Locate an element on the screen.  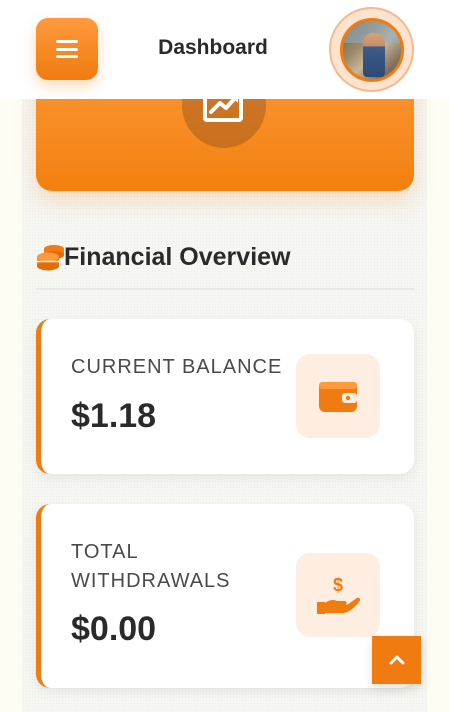
page-title: Dashboard is located at coordinates (213, 47).